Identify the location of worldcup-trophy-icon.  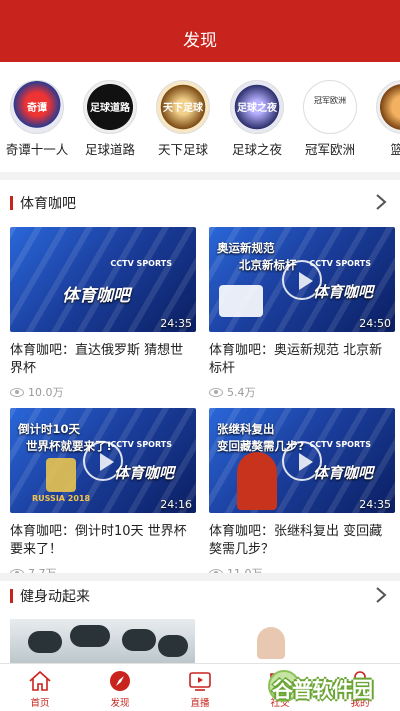
(61, 475).